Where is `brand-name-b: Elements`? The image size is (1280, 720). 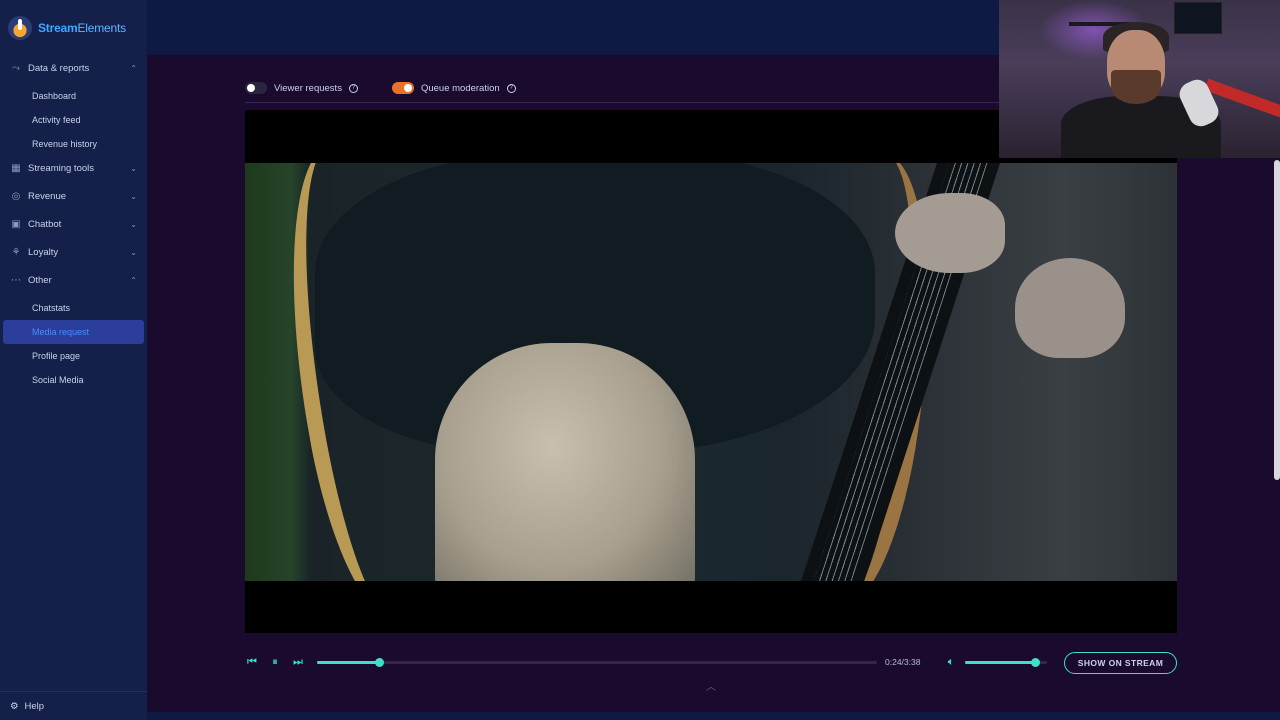
brand-name-b: Elements is located at coordinates (102, 28).